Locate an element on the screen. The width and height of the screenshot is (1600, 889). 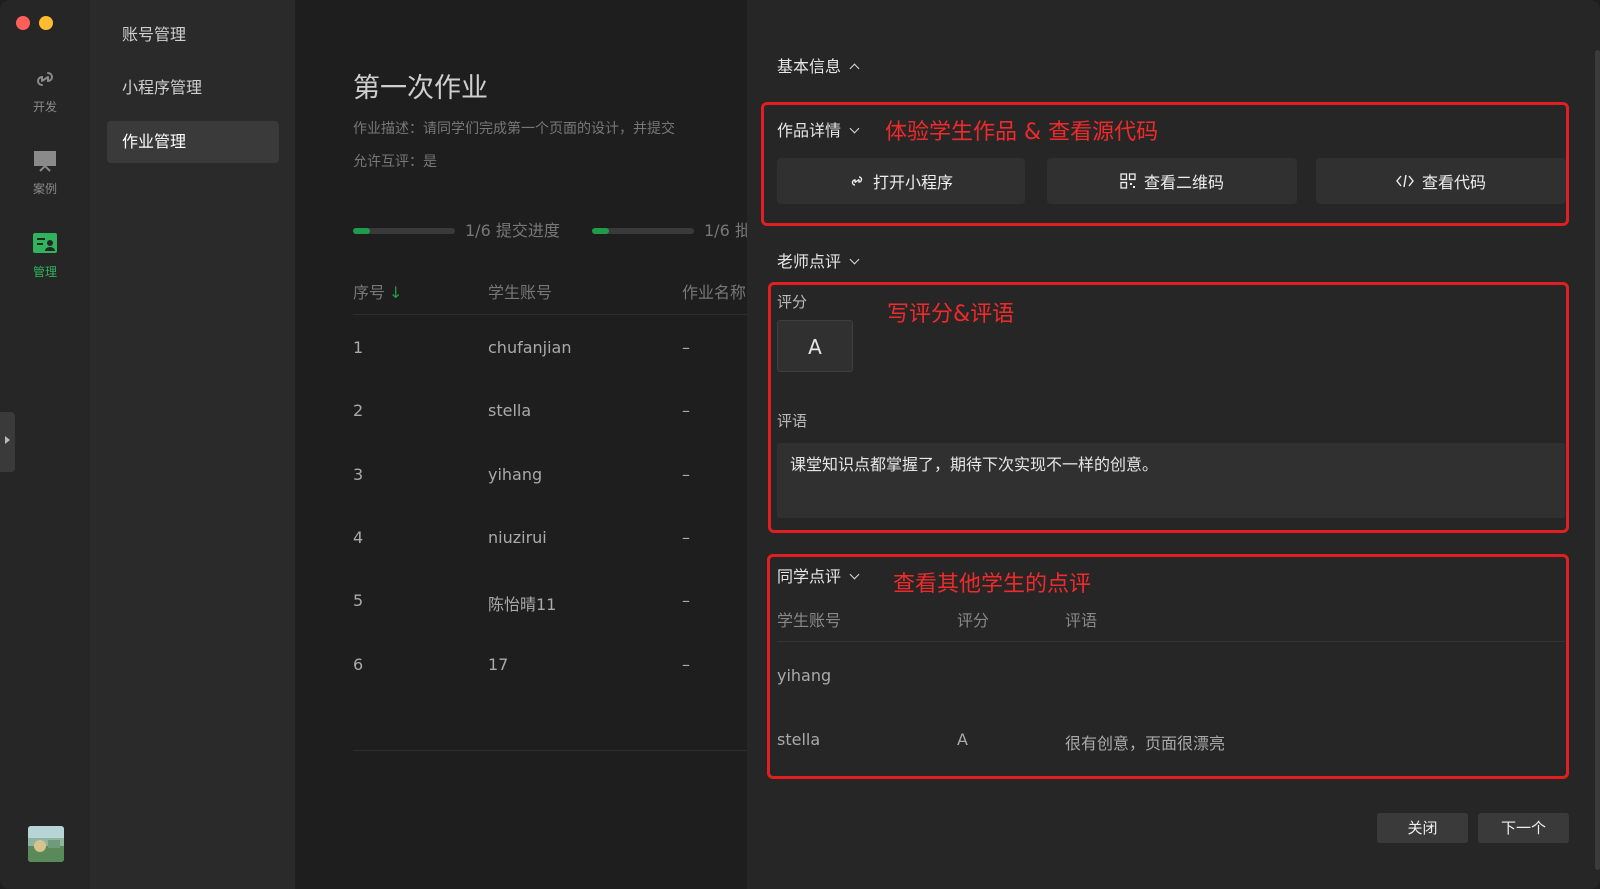
chevron-right-icon is located at coordinates (7, 440).